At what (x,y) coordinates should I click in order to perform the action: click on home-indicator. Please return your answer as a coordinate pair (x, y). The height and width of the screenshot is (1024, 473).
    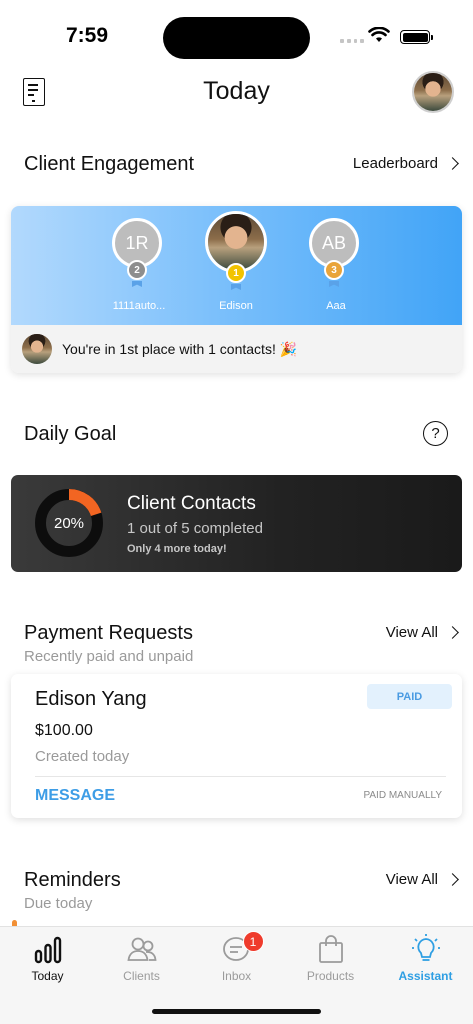
    Looking at the image, I should click on (236, 1011).